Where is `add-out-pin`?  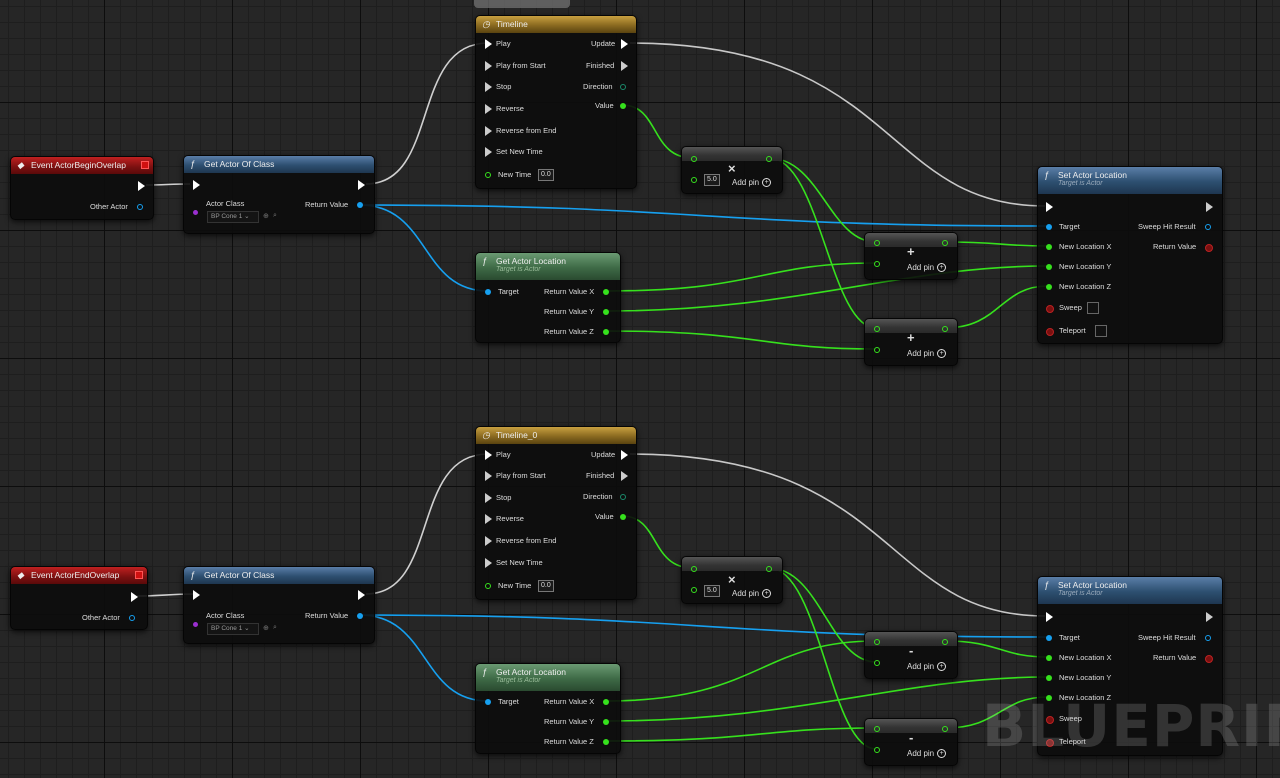 add-out-pin is located at coordinates (945, 329).